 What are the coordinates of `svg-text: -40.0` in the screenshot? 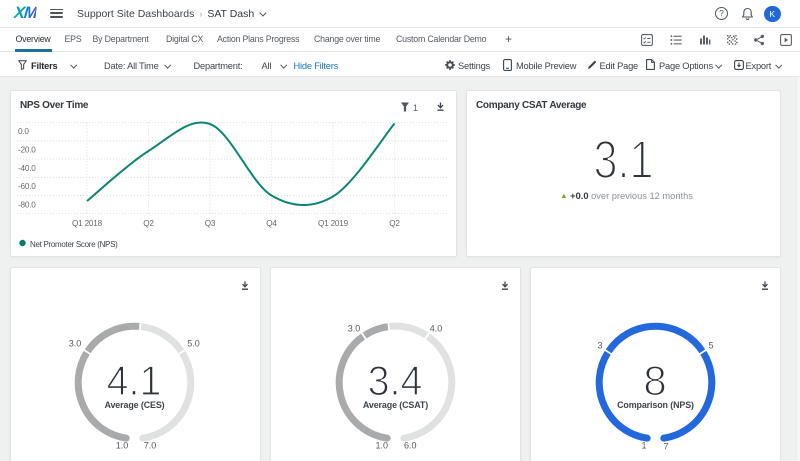 It's located at (27, 168).